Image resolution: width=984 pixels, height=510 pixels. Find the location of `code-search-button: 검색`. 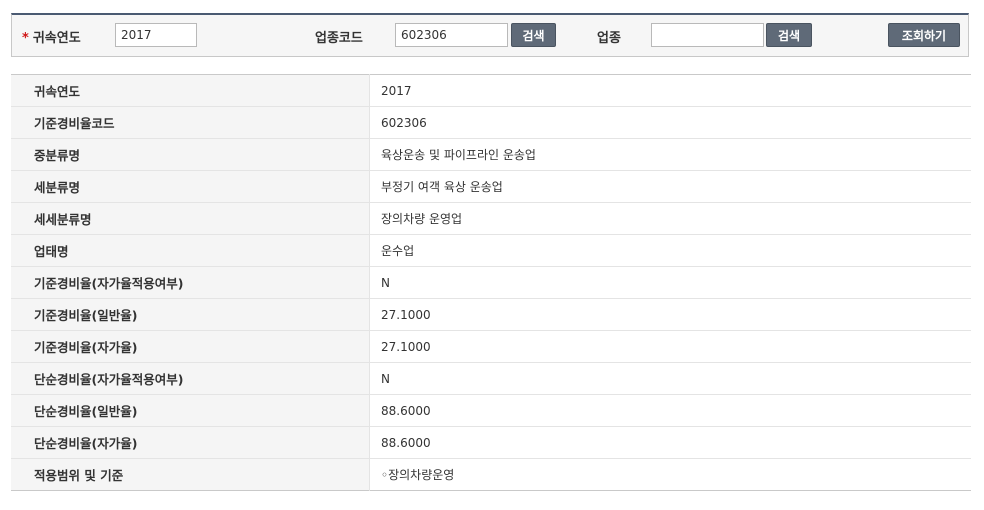

code-search-button: 검색 is located at coordinates (533, 35).